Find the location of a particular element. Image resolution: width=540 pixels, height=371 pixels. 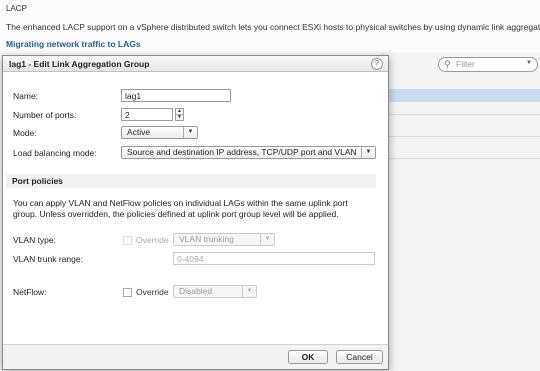

lb-label: Load balancing mode: is located at coordinates (55, 153).